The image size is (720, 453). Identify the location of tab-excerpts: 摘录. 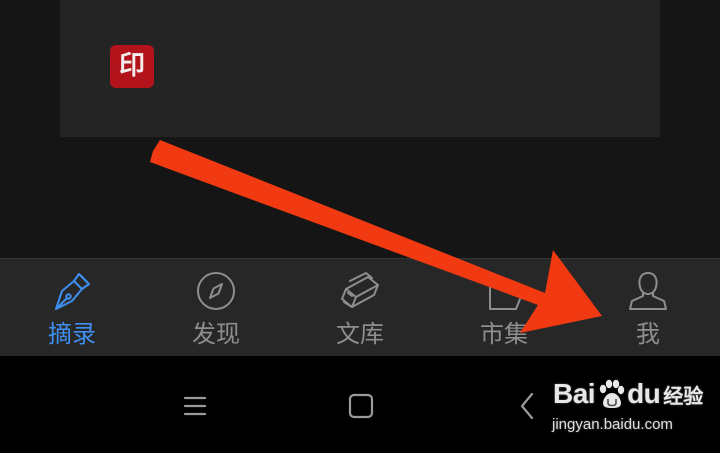
(72, 307).